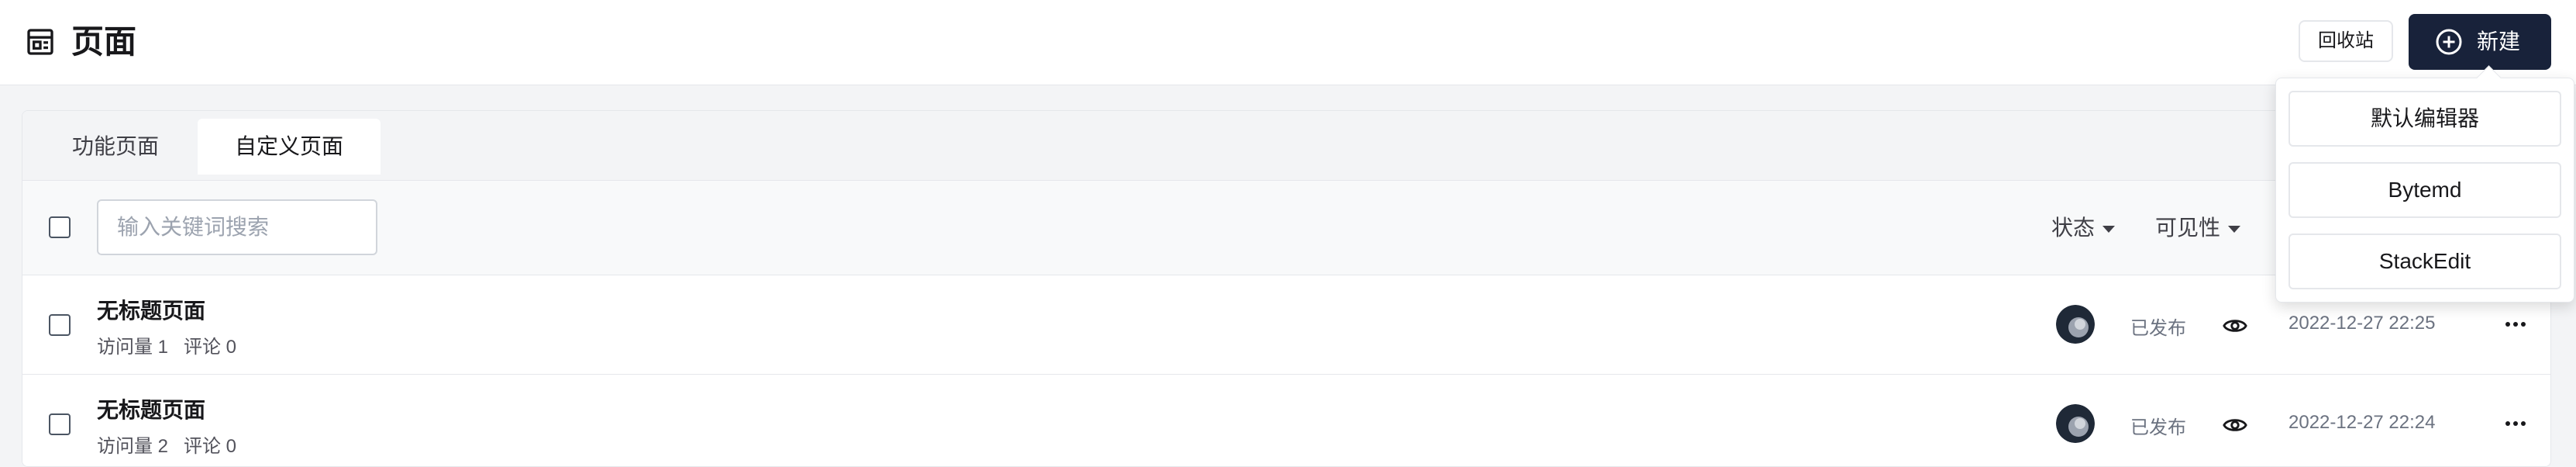  Describe the element at coordinates (2499, 41) in the screenshot. I see `new-page-label: 新建` at that location.